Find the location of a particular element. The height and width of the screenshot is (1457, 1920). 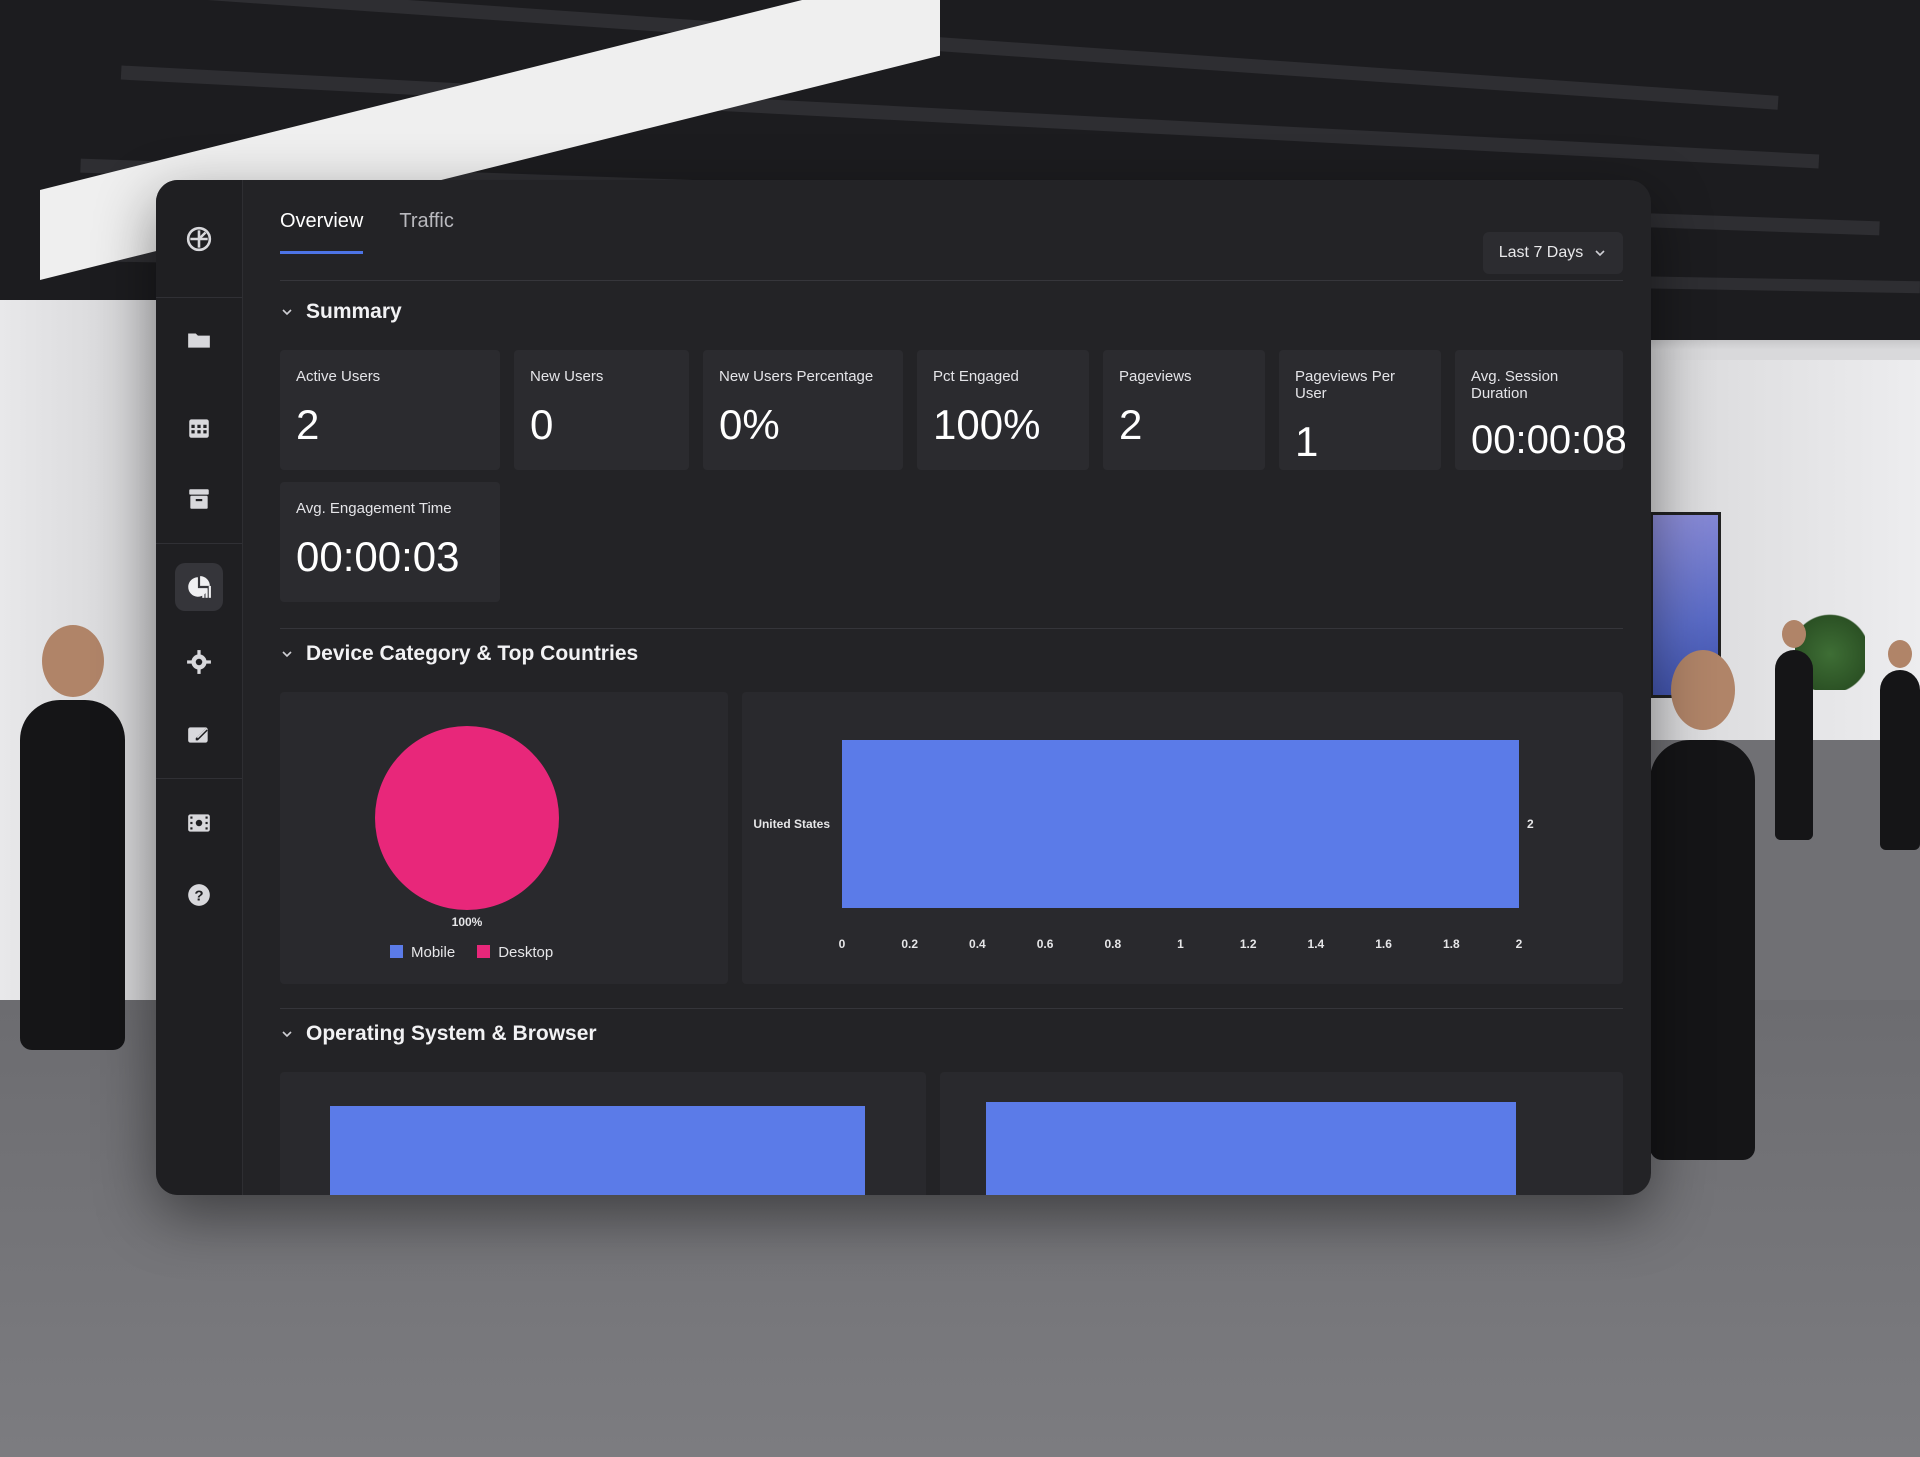

date-range-dropdown: Last 7 Days is located at coordinates (1553, 253).